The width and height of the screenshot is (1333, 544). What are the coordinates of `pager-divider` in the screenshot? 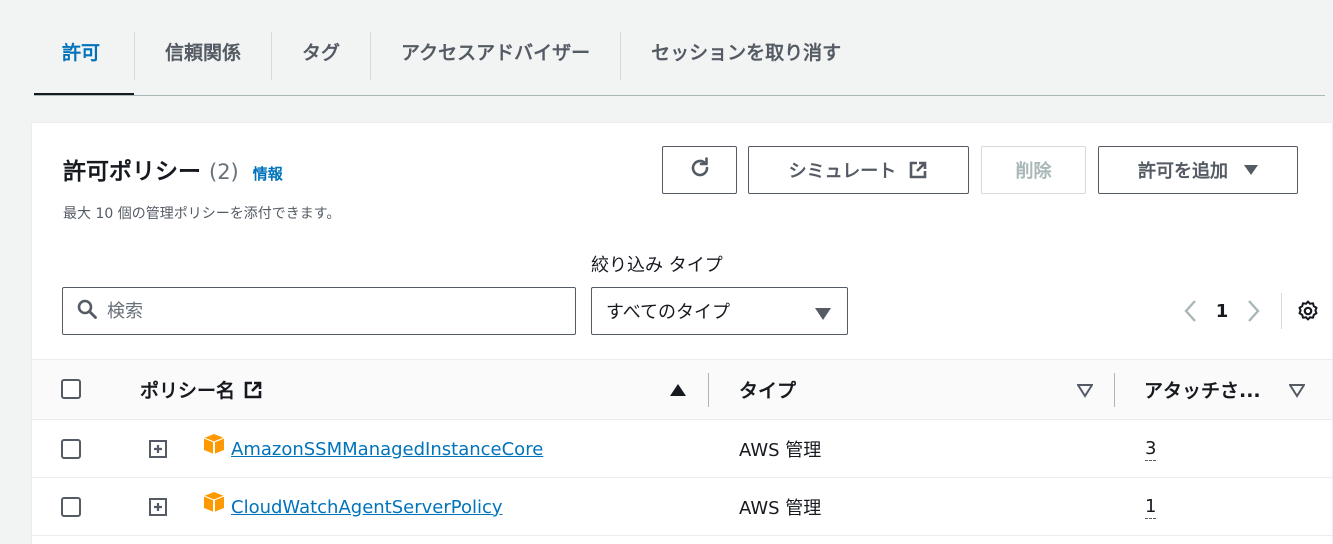 It's located at (1281, 311).